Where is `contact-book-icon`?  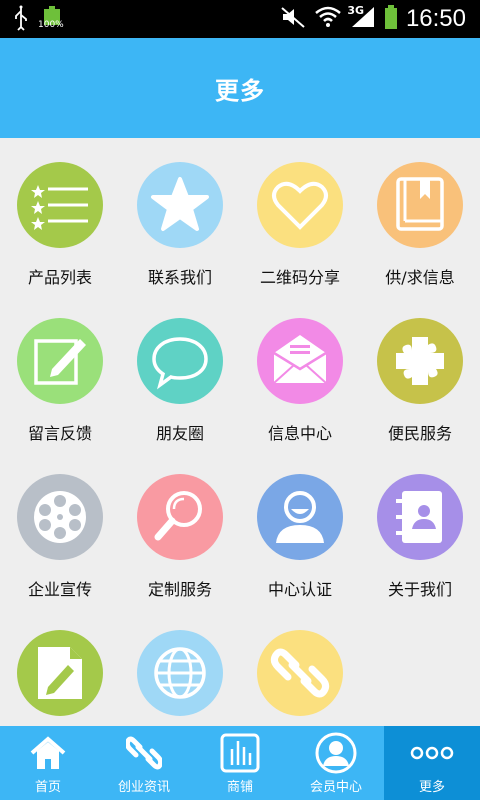 contact-book-icon is located at coordinates (420, 517).